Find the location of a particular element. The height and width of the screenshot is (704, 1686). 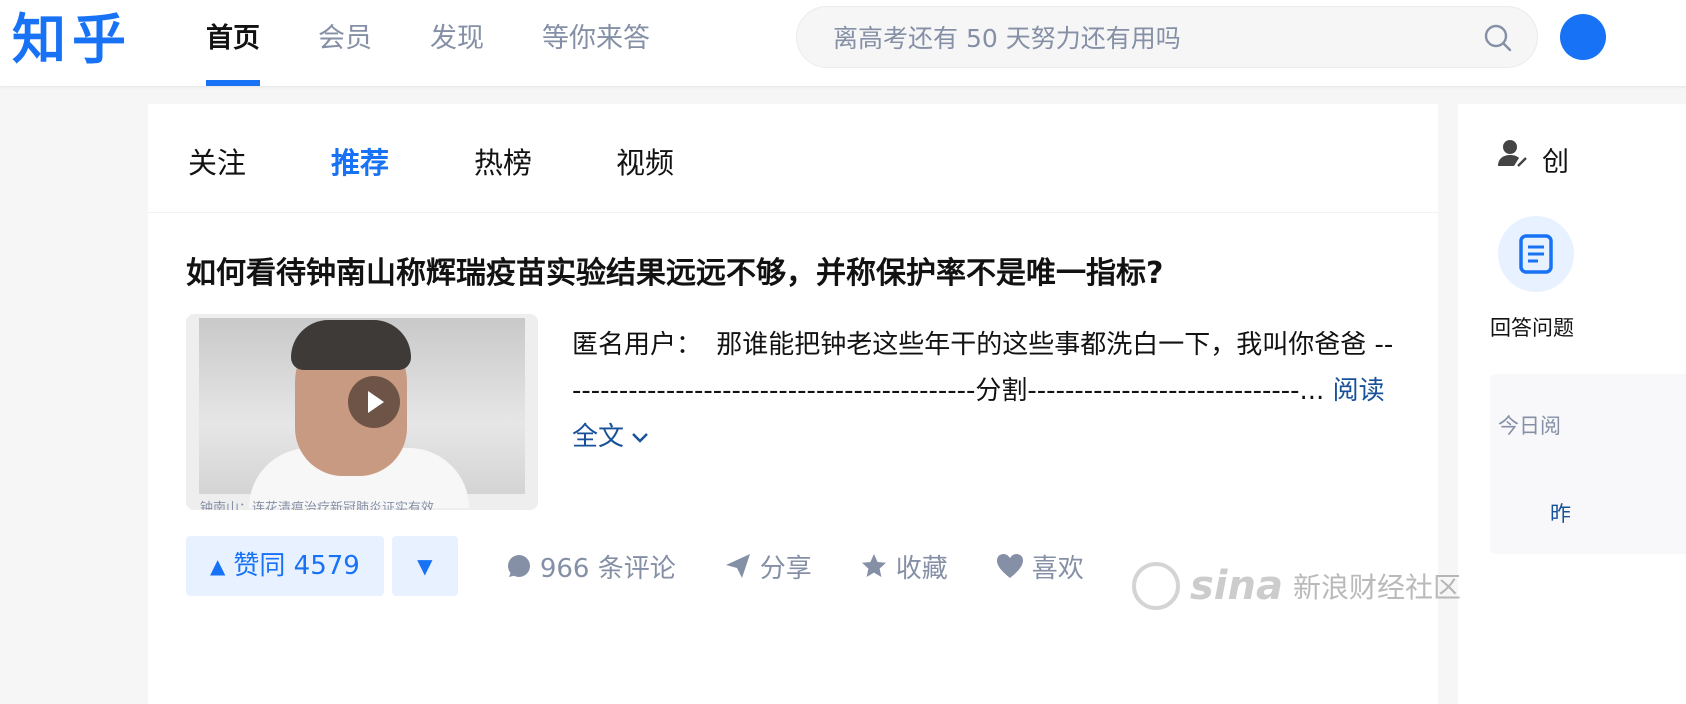

feed-tabs: 关注 推荐 热榜 视频 is located at coordinates (793, 158).